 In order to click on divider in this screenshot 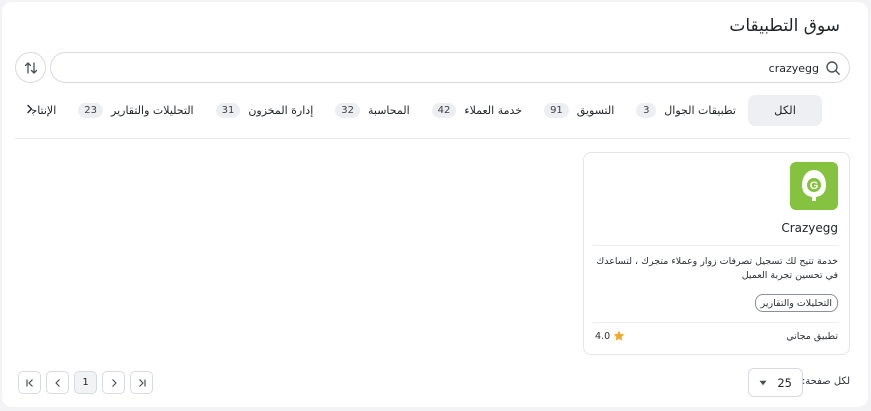, I will do `click(432, 138)`.